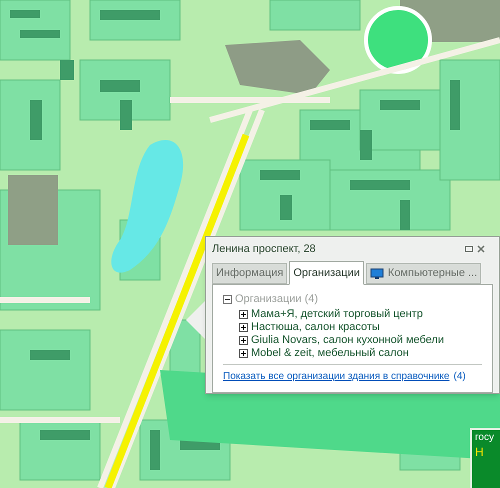 The height and width of the screenshot is (488, 500). I want to click on roundabout, so click(398, 40).